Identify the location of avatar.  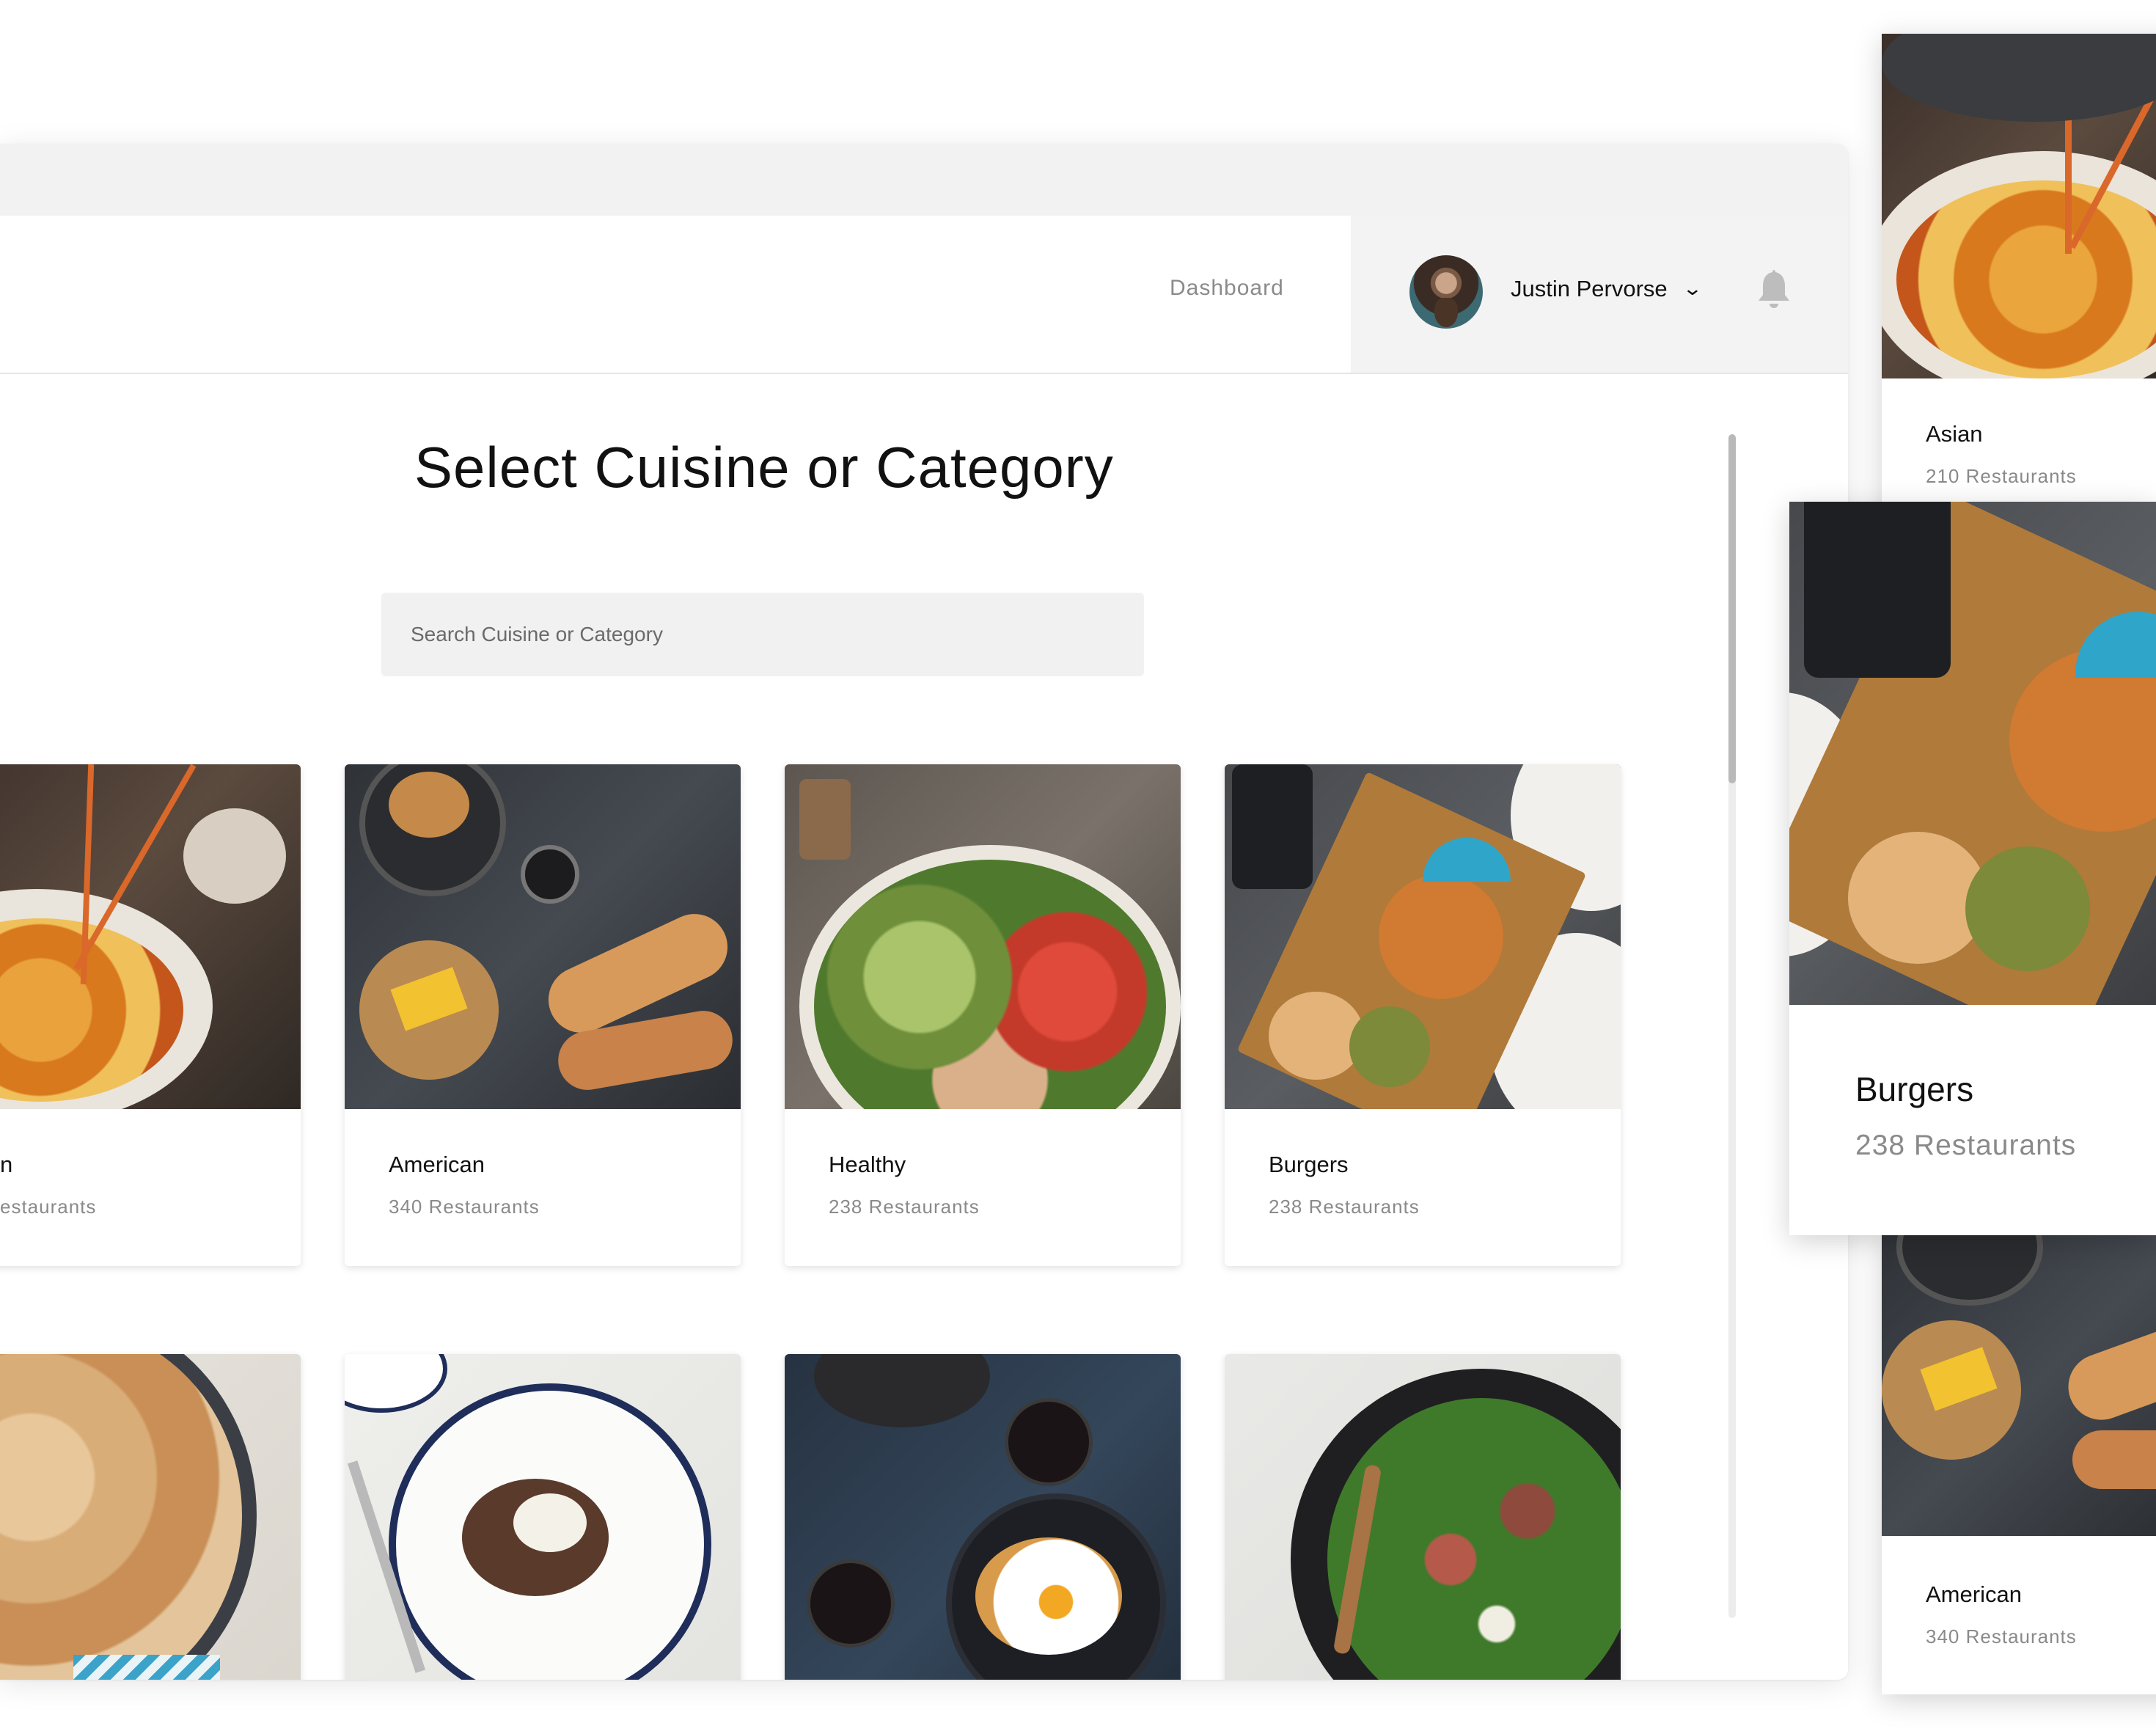
(1446, 292).